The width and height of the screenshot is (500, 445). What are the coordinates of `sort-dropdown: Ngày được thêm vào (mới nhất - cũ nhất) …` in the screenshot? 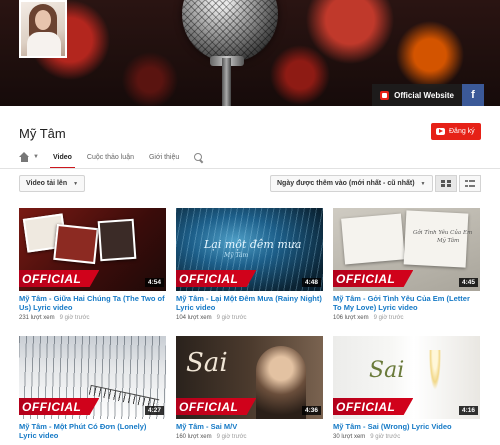 It's located at (351, 183).